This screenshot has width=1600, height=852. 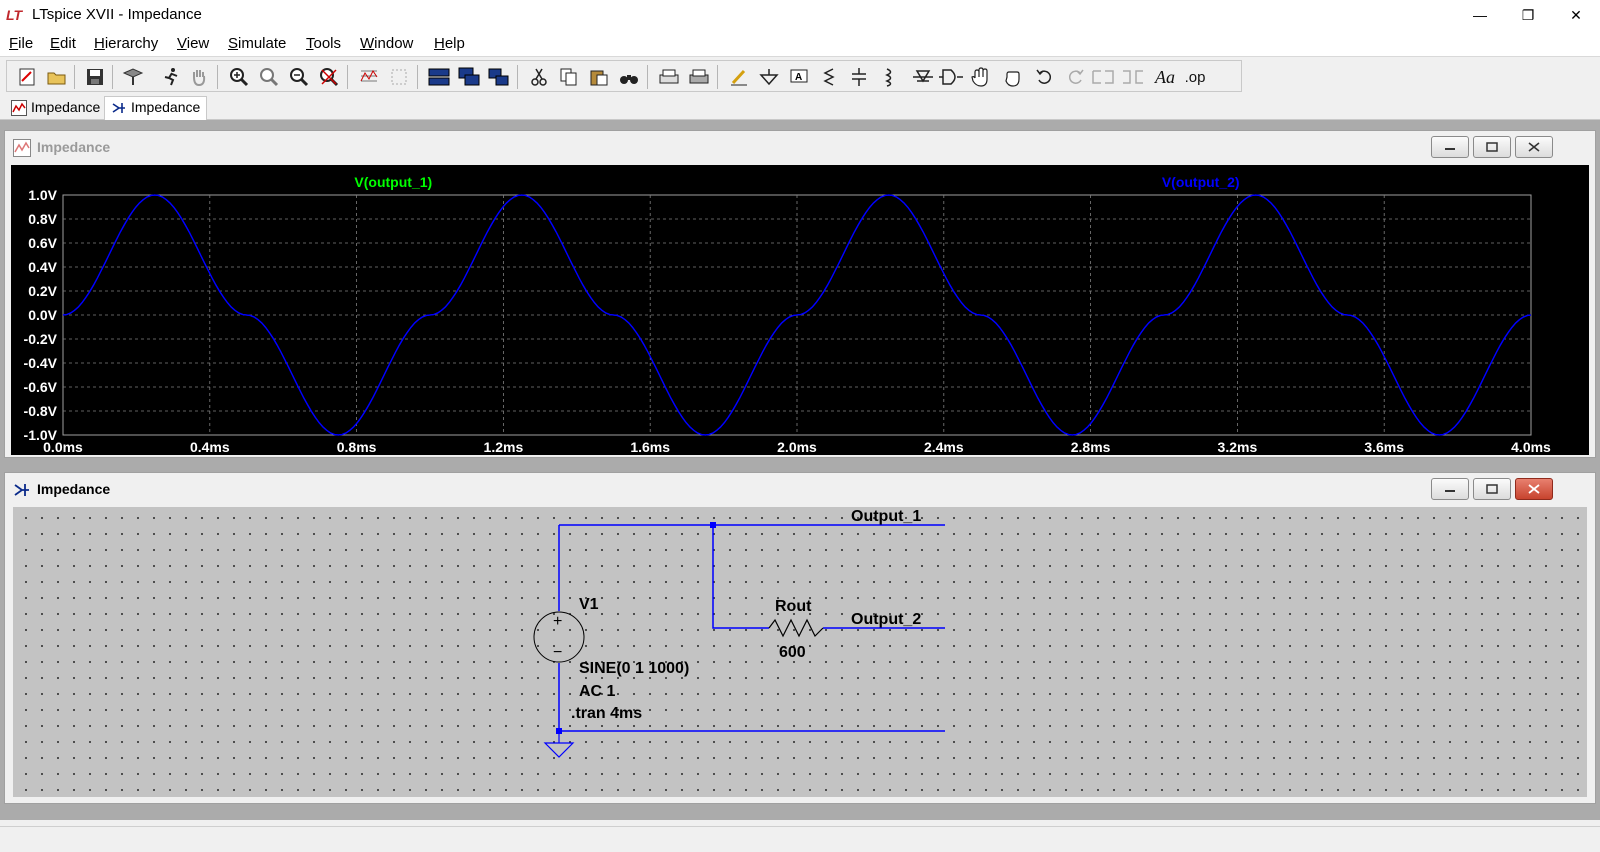 What do you see at coordinates (944, 447) in the screenshot?
I see `x-tick-label: 2.4ms` at bounding box center [944, 447].